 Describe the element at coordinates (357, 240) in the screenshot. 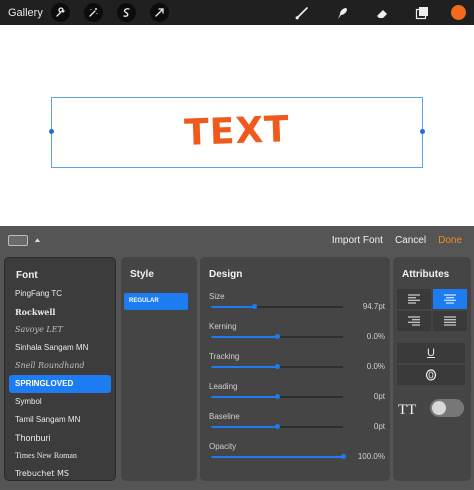

I see `import-font-button: Import Font` at that location.